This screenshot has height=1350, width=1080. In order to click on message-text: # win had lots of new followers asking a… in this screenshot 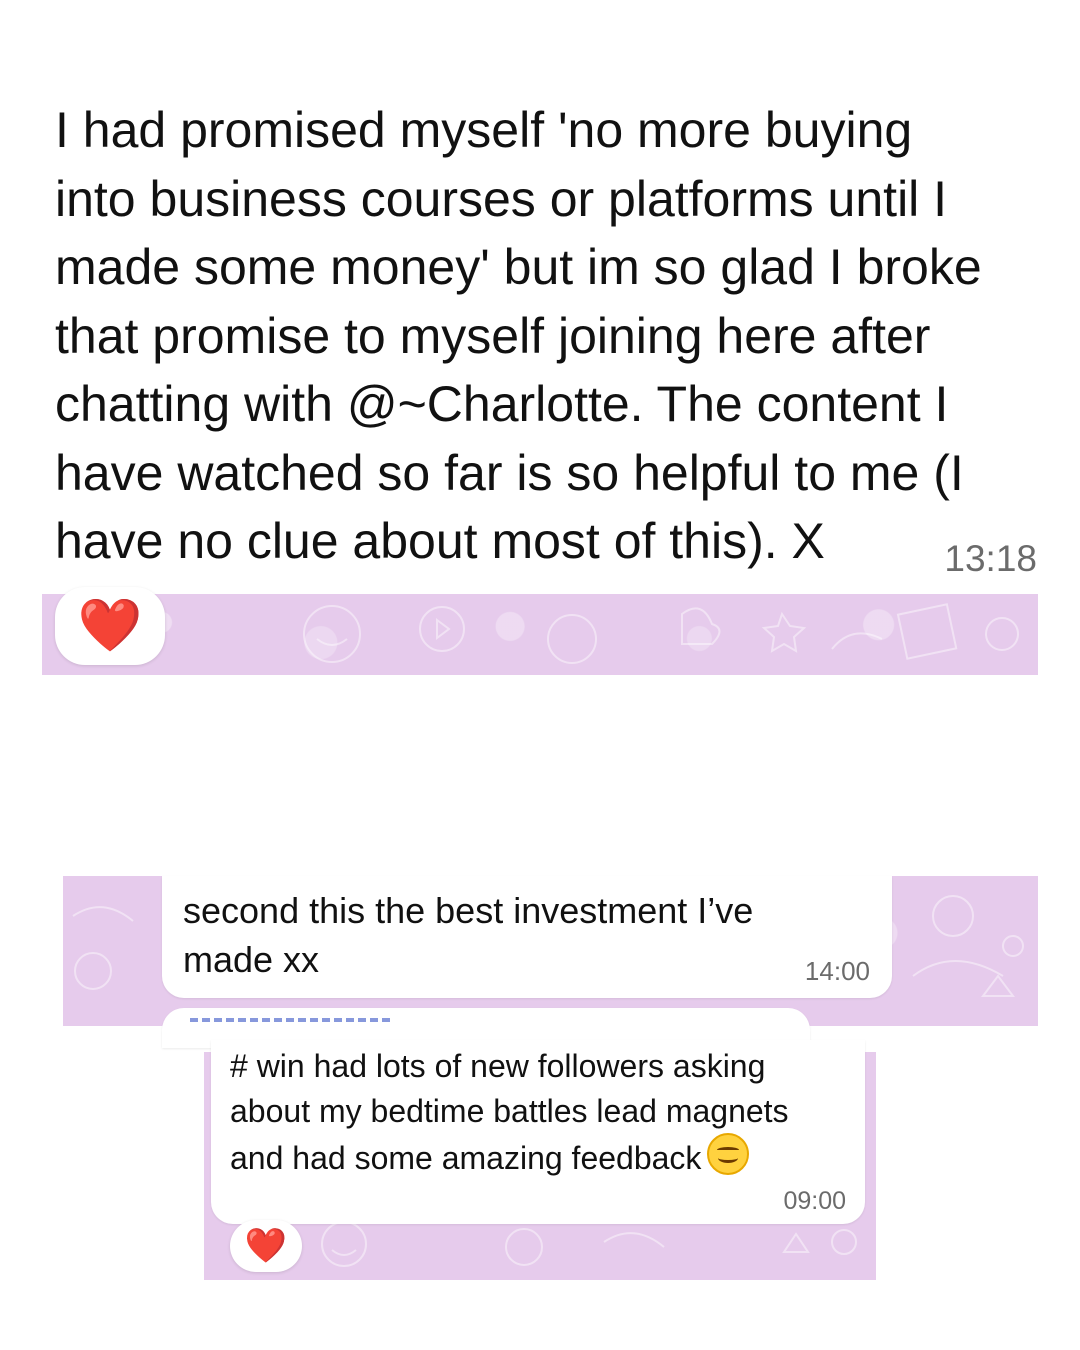, I will do `click(540, 1112)`.